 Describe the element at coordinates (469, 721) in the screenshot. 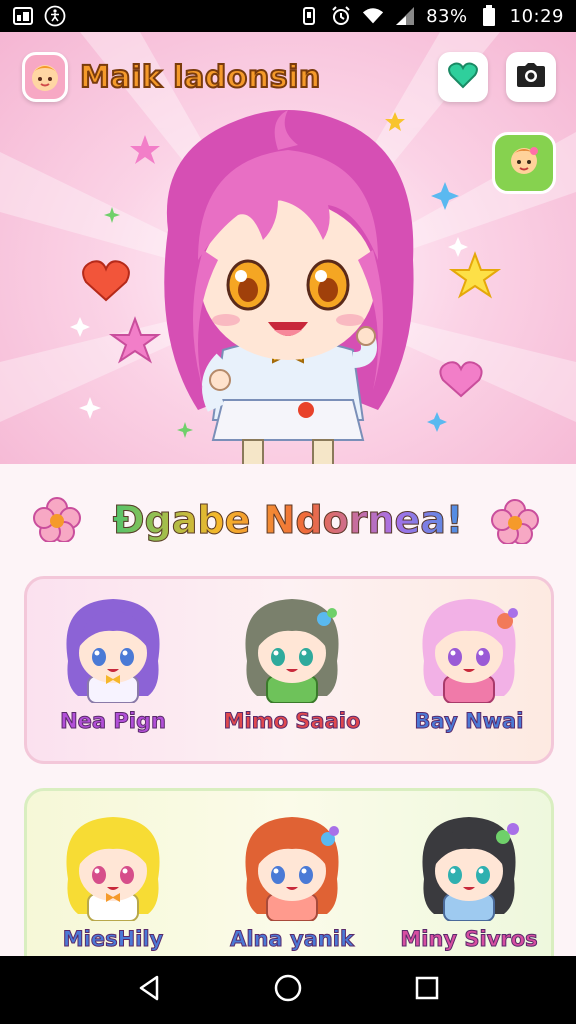

I see `character-name: Bay Nwai` at that location.